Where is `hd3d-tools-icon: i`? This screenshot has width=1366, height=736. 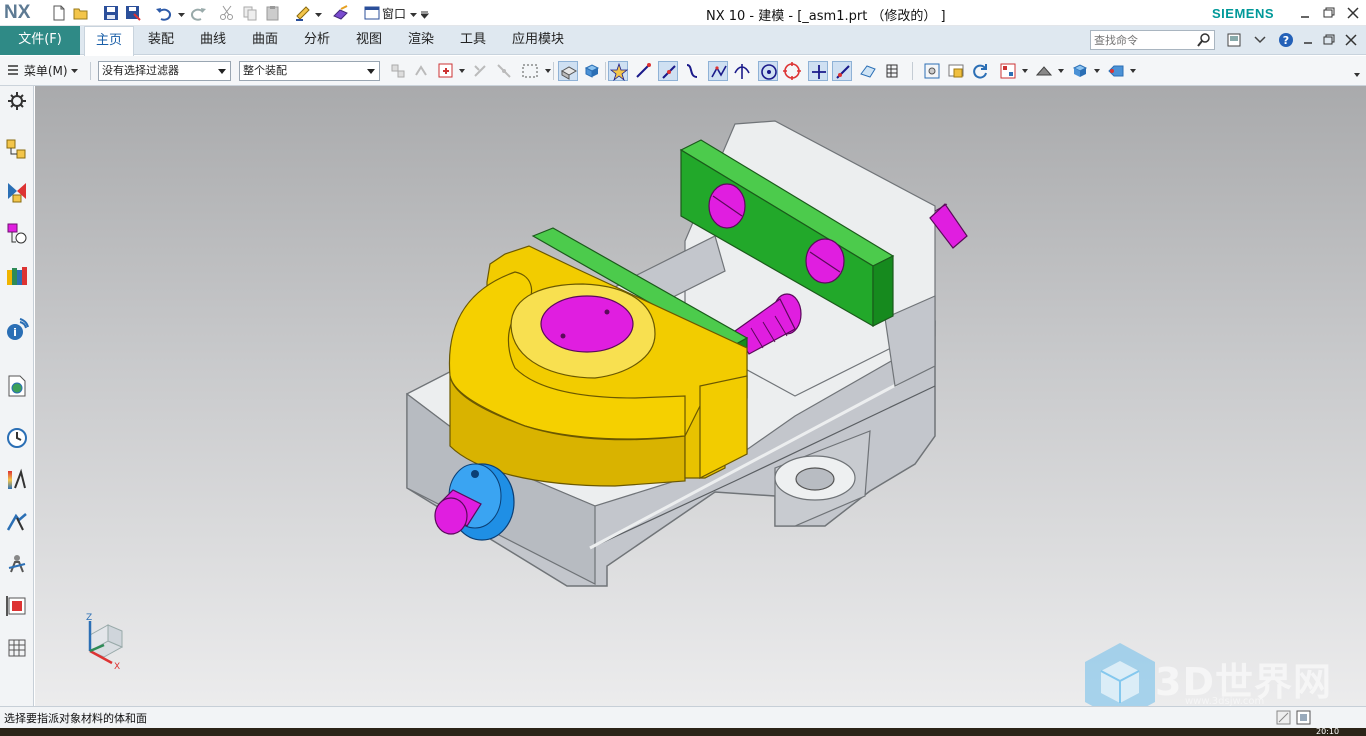 hd3d-tools-icon: i is located at coordinates (17, 330).